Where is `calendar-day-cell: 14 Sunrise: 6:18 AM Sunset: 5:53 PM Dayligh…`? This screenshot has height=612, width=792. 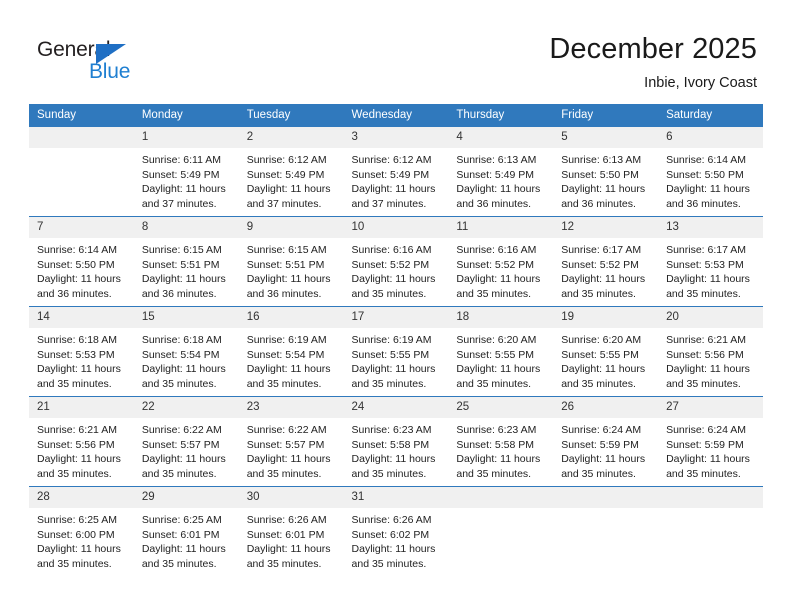 calendar-day-cell: 14 Sunrise: 6:18 AM Sunset: 5:53 PM Dayligh… is located at coordinates (81, 351).